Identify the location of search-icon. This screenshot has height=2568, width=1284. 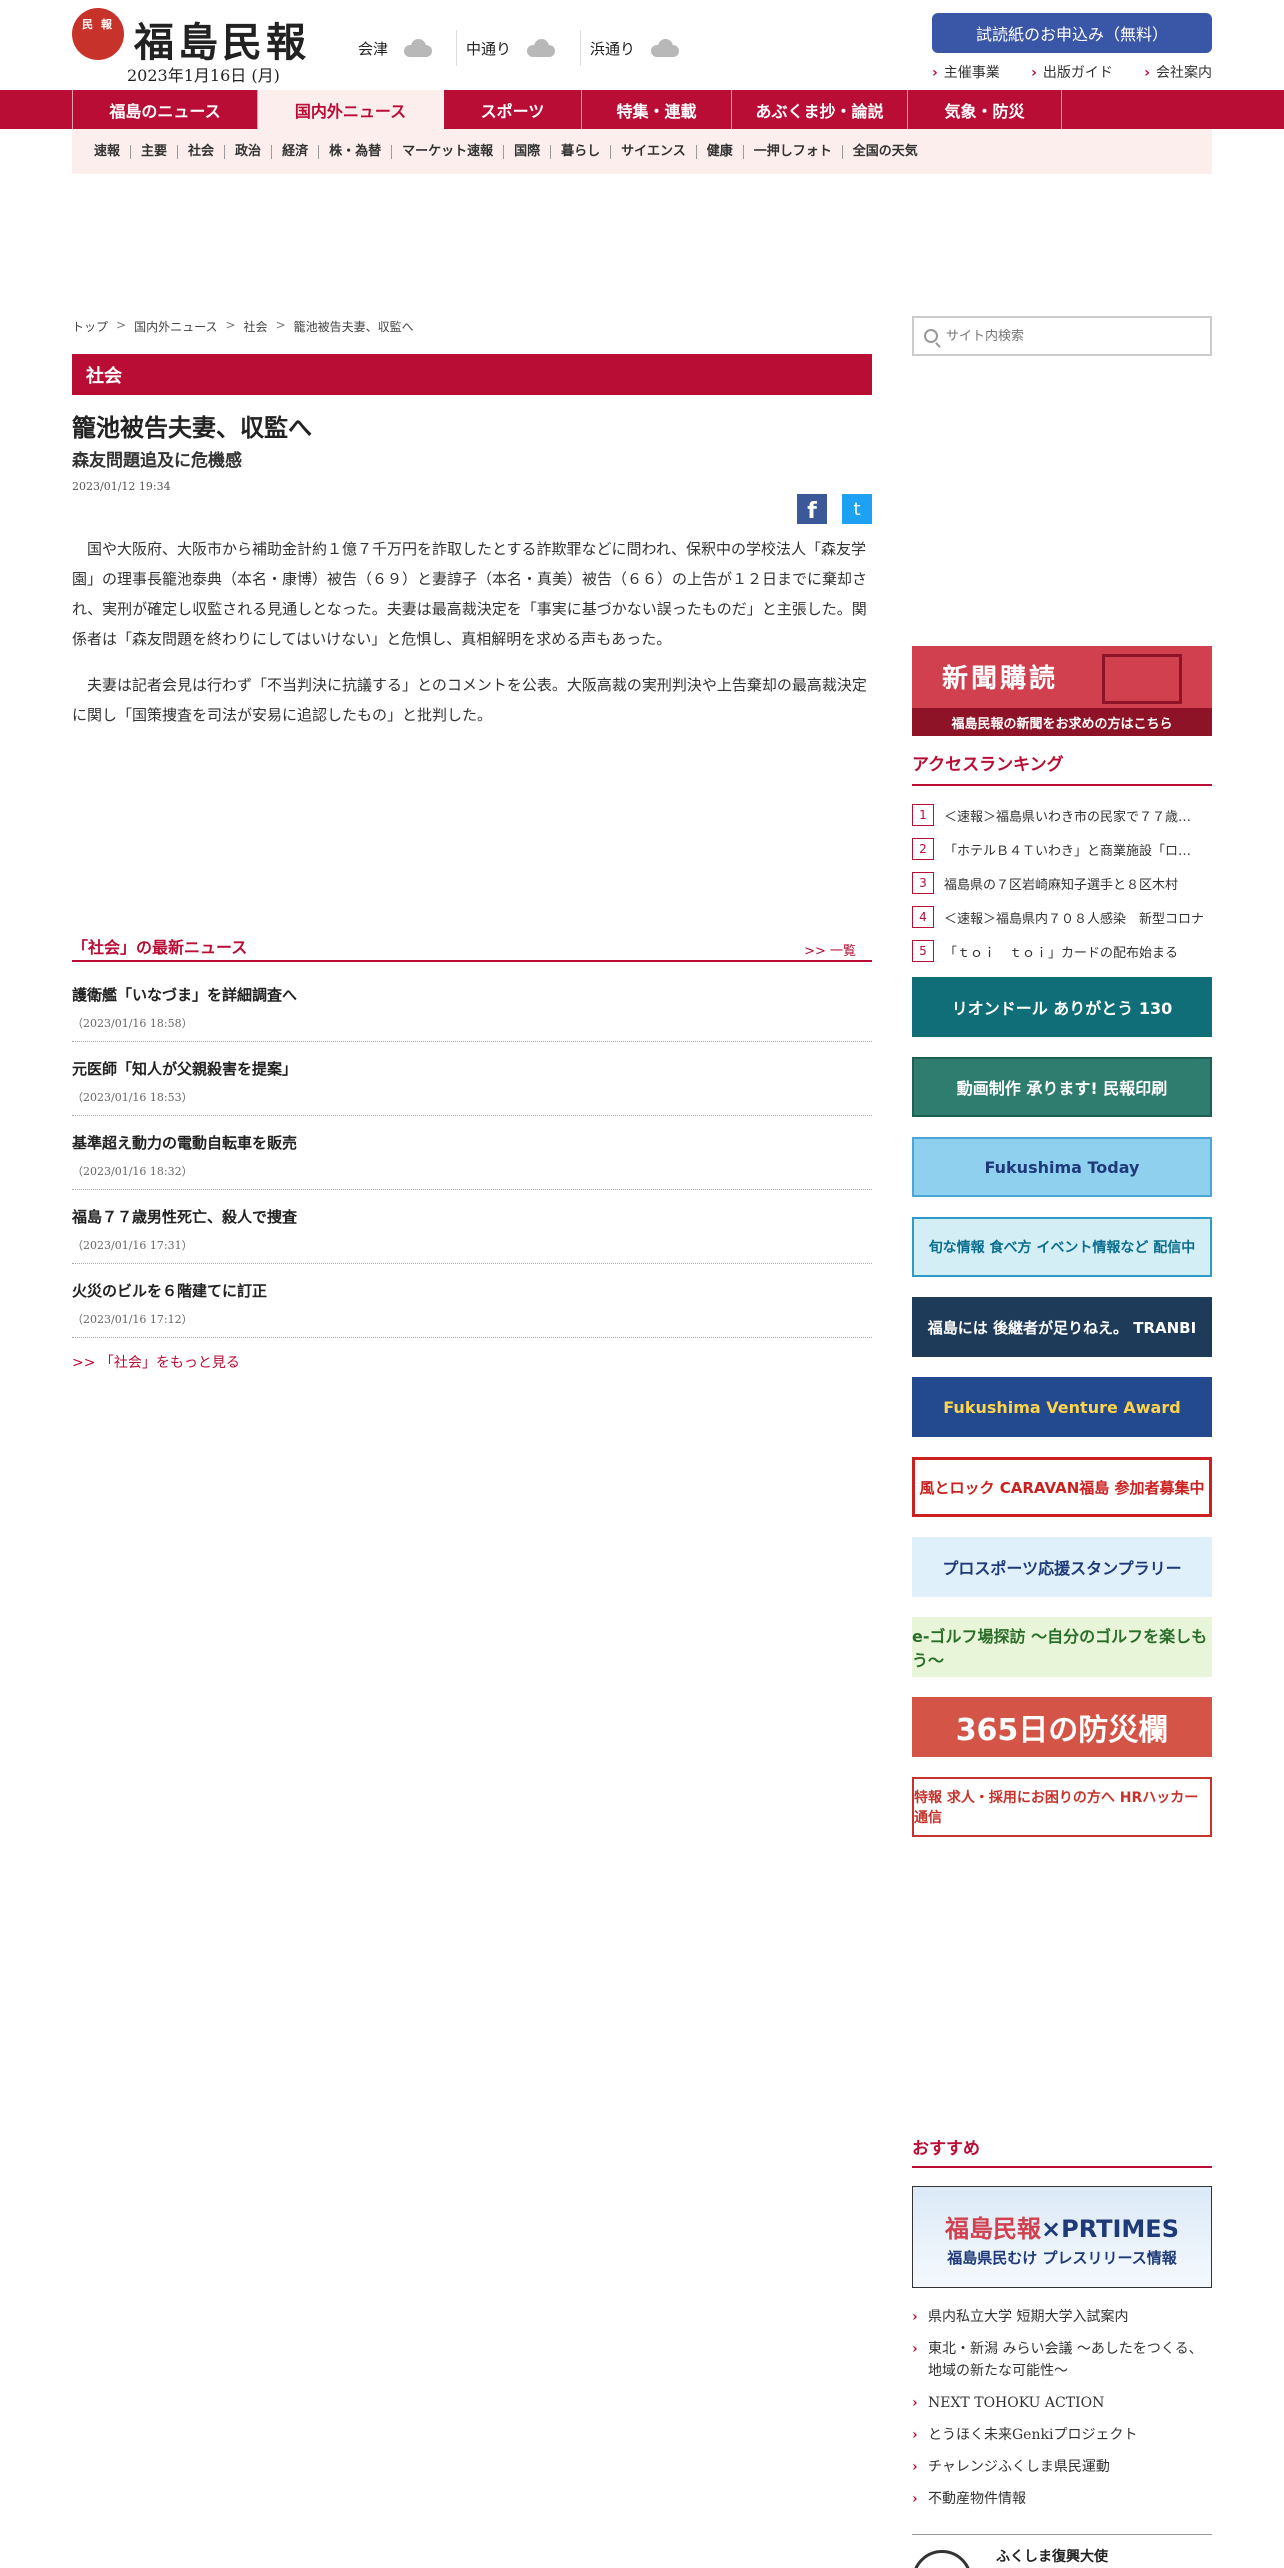
(931, 336).